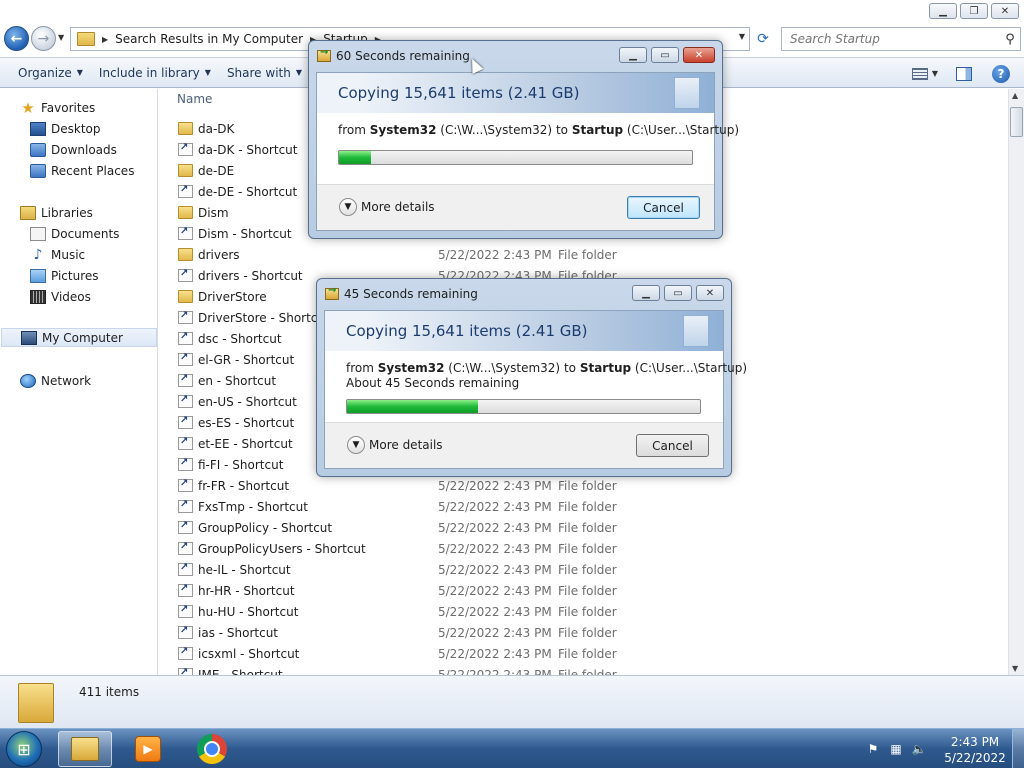 This screenshot has height=768, width=1024. Describe the element at coordinates (587, 671) in the screenshot. I see `file-type: File folder` at that location.